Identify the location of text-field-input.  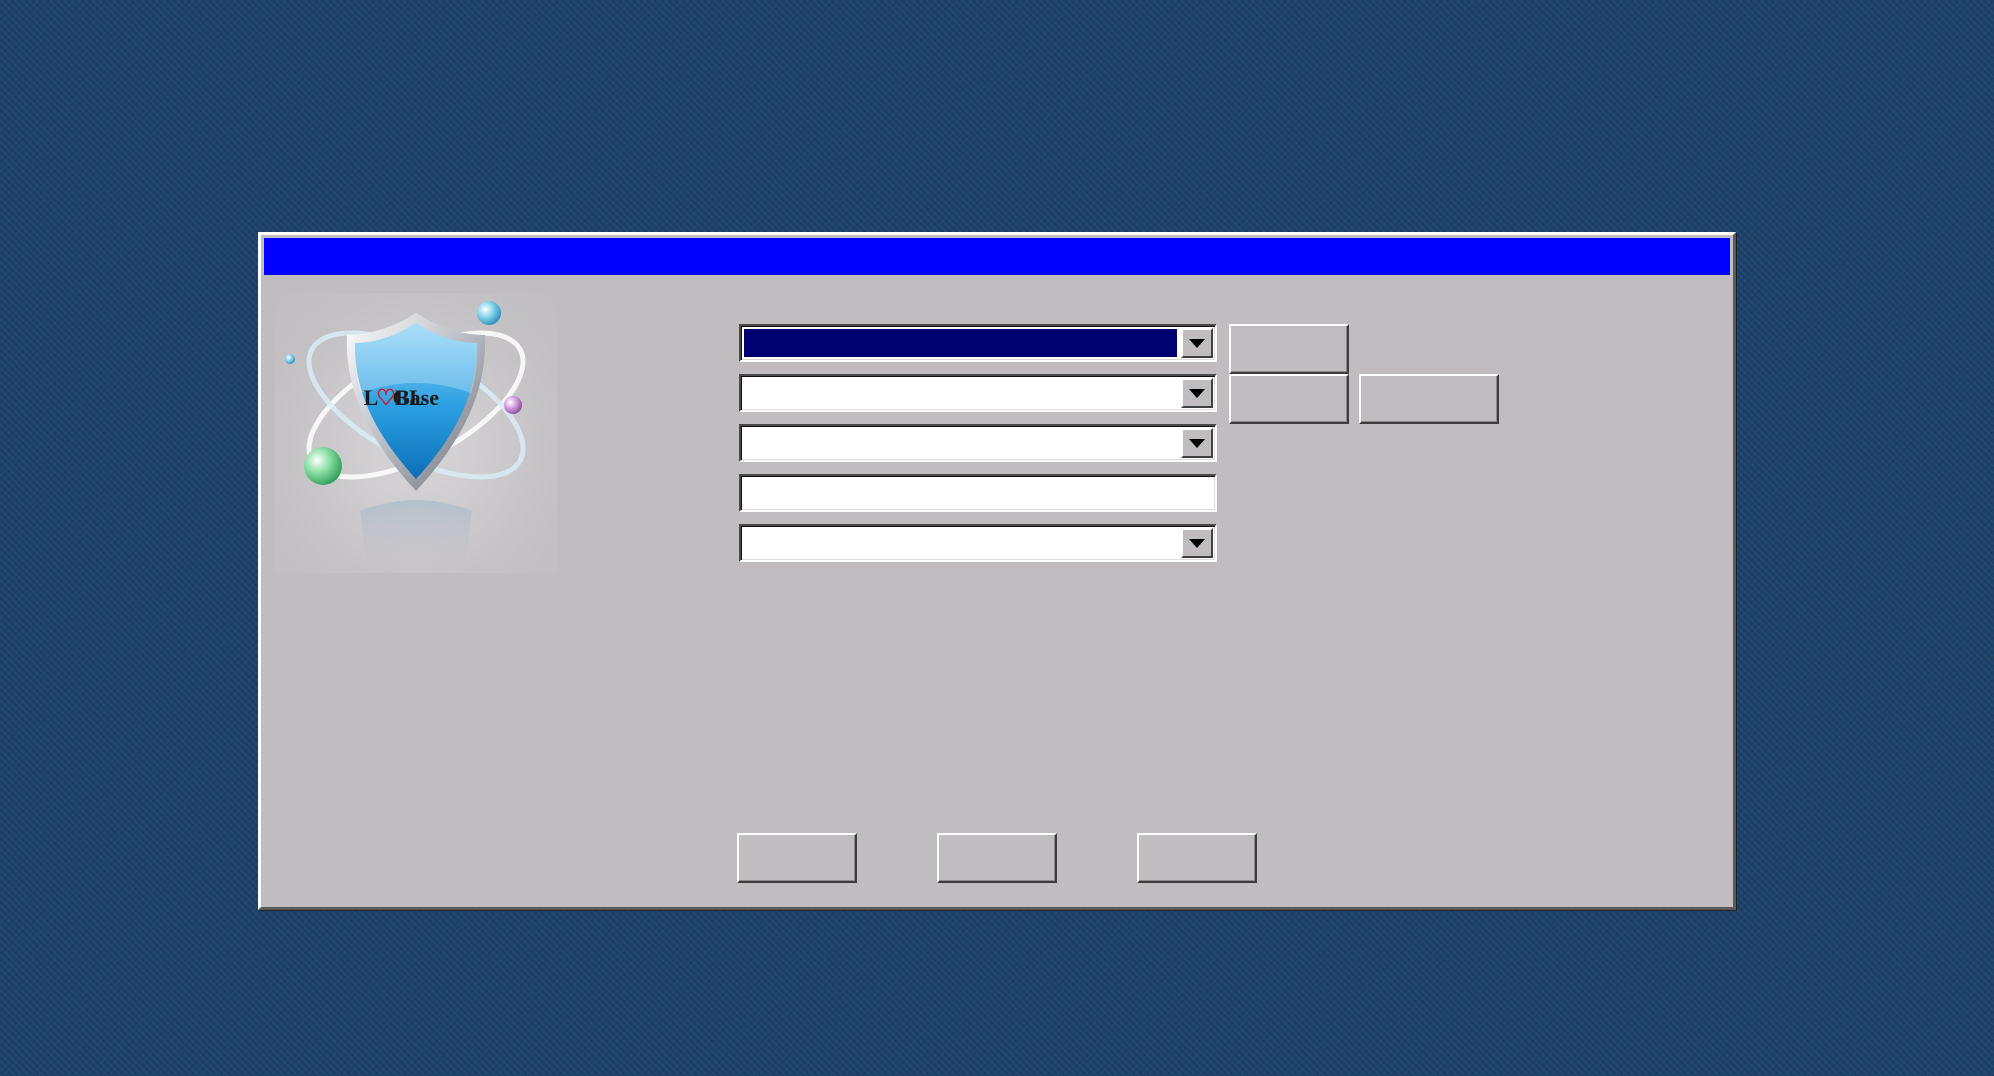
(978, 493).